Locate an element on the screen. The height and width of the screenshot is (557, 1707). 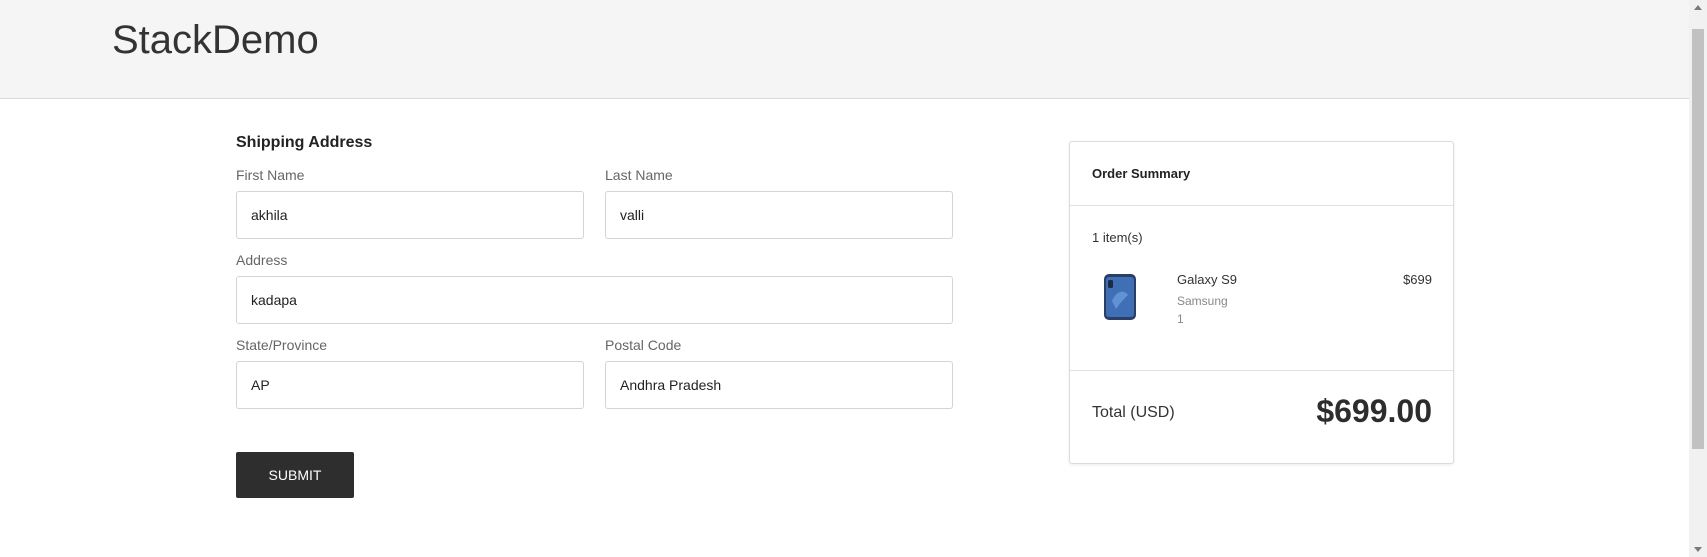
scroll-up-arrow-icon is located at coordinates (1698, 7).